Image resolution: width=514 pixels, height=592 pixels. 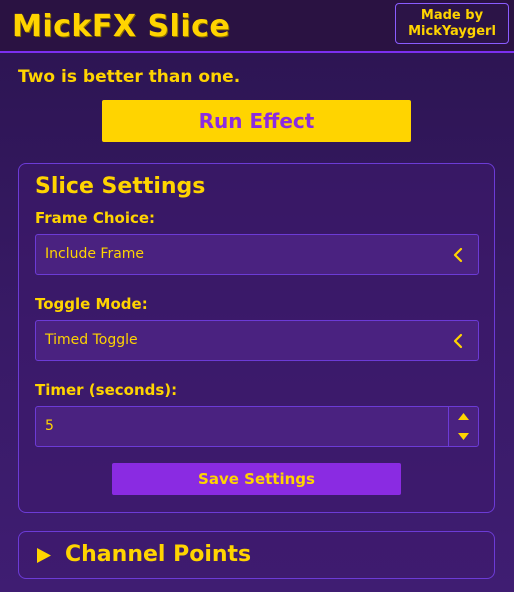 I want to click on timer-value: 5, so click(x=49, y=426).